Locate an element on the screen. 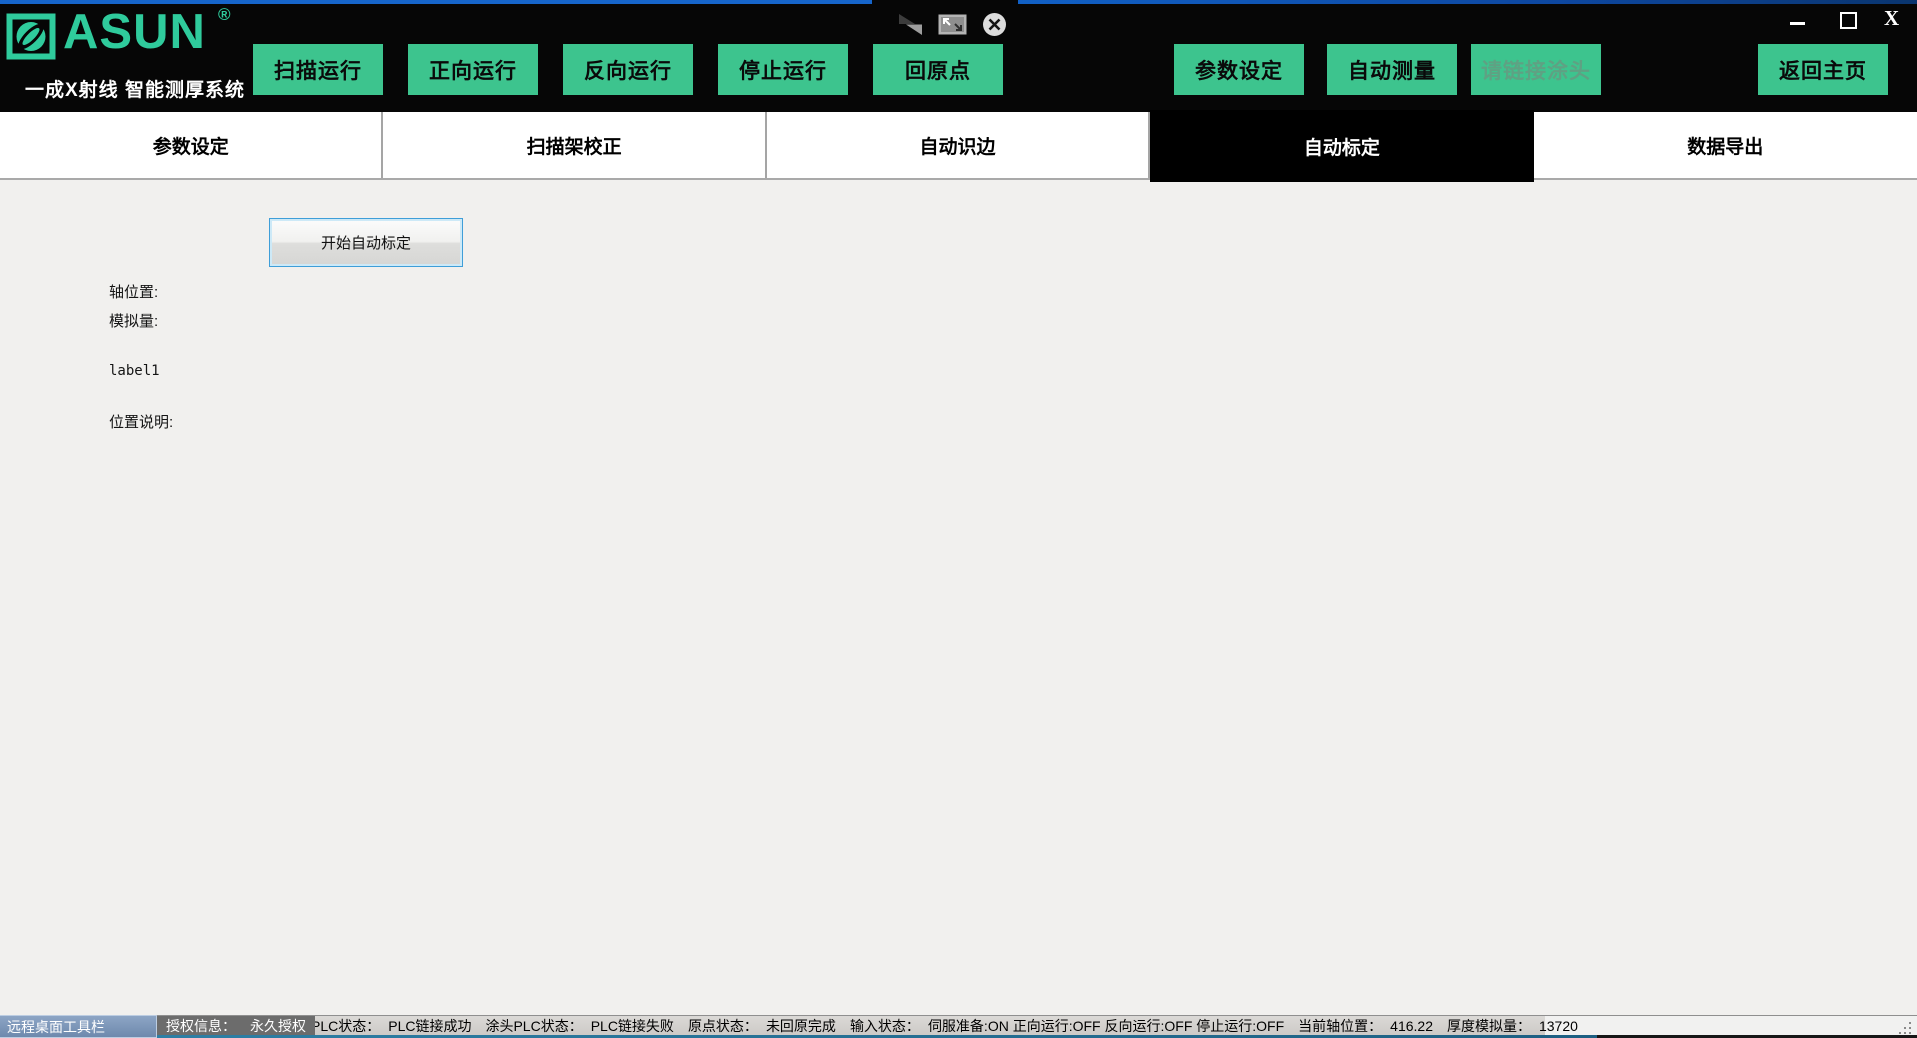 The width and height of the screenshot is (1917, 1038). tab-auto-edge-detect: 自动识边 is located at coordinates (958, 145).